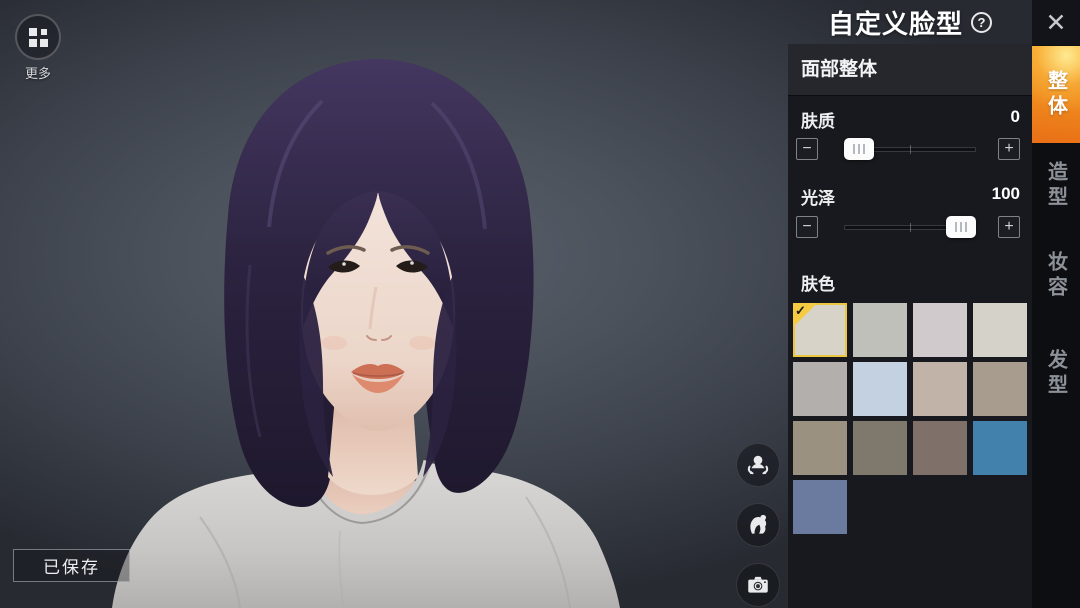 Image resolution: width=1080 pixels, height=608 pixels. I want to click on rotate-character-button, so click(758, 465).